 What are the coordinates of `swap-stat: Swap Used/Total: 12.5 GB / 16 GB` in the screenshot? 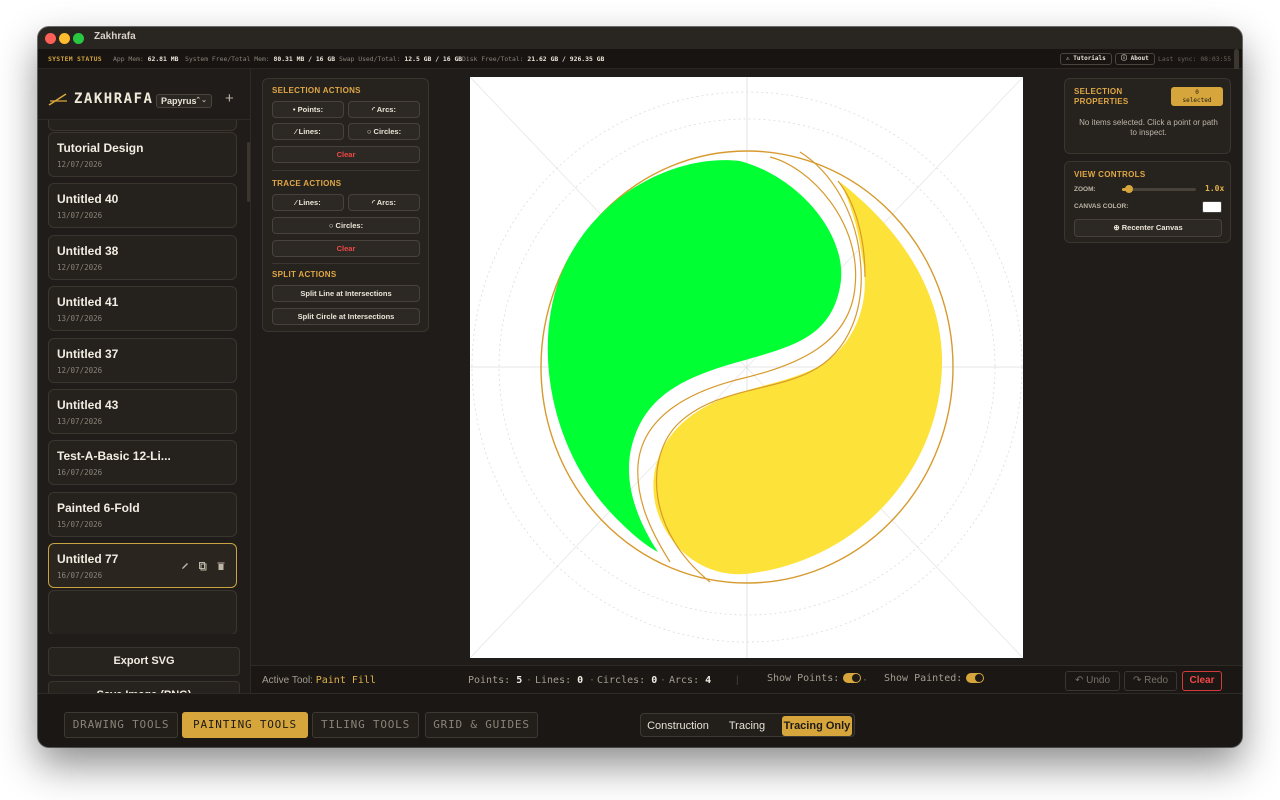 It's located at (401, 59).